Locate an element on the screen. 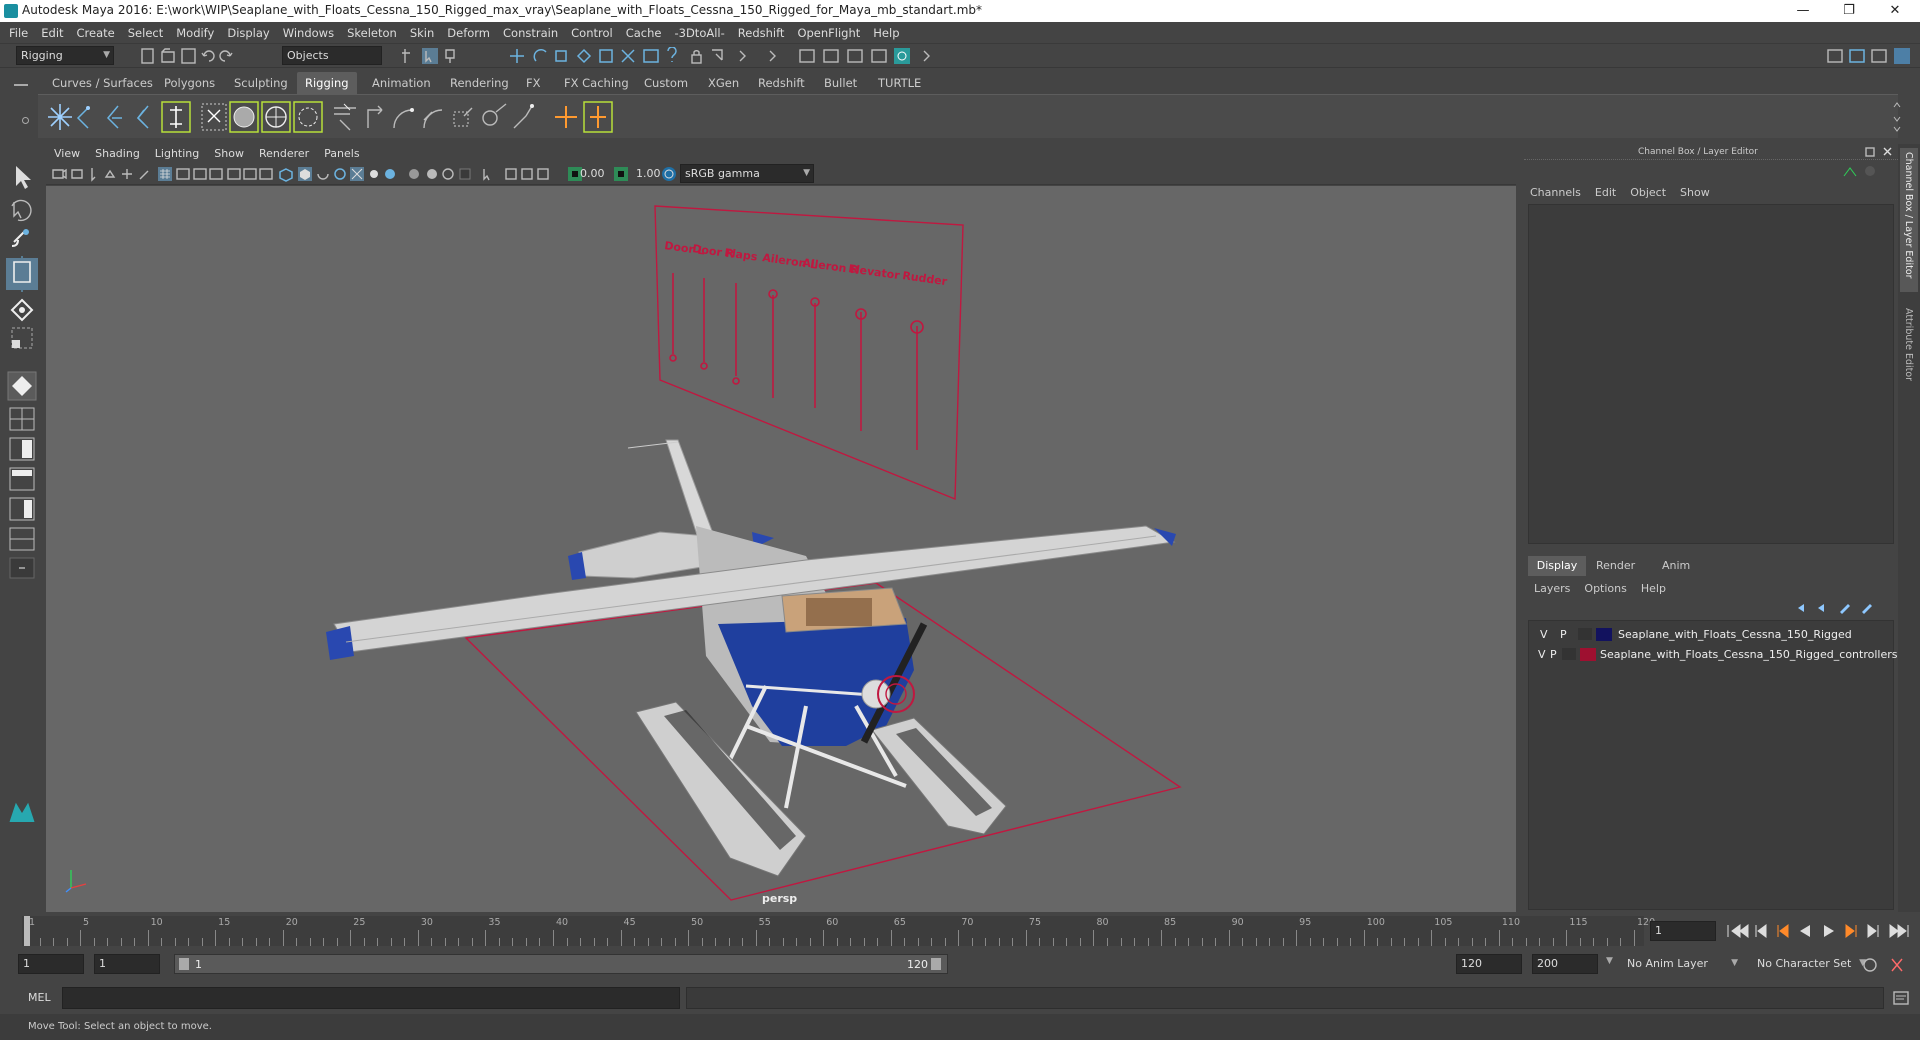  shelf-scroll-icon is located at coordinates (1897, 117).